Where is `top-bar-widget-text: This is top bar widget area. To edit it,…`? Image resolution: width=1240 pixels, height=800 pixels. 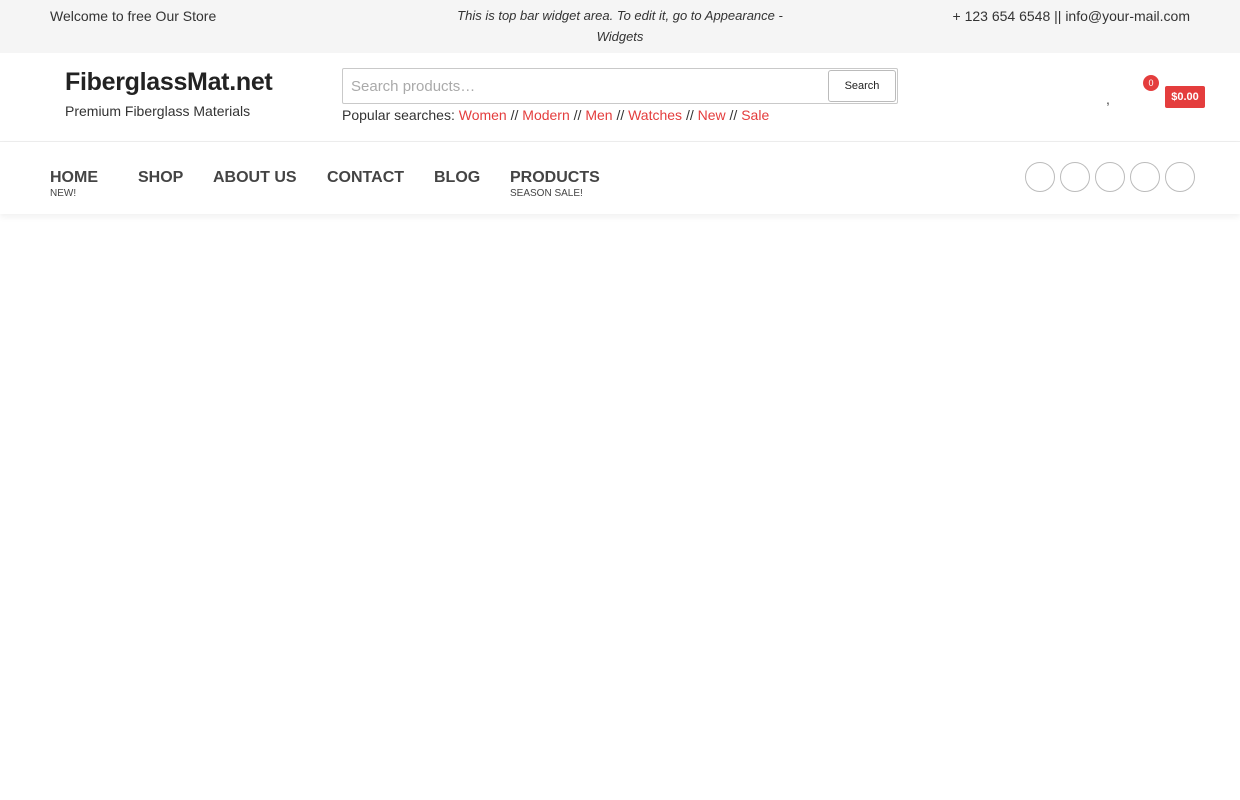
top-bar-widget-text: This is top bar widget area. To edit it,… is located at coordinates (620, 26).